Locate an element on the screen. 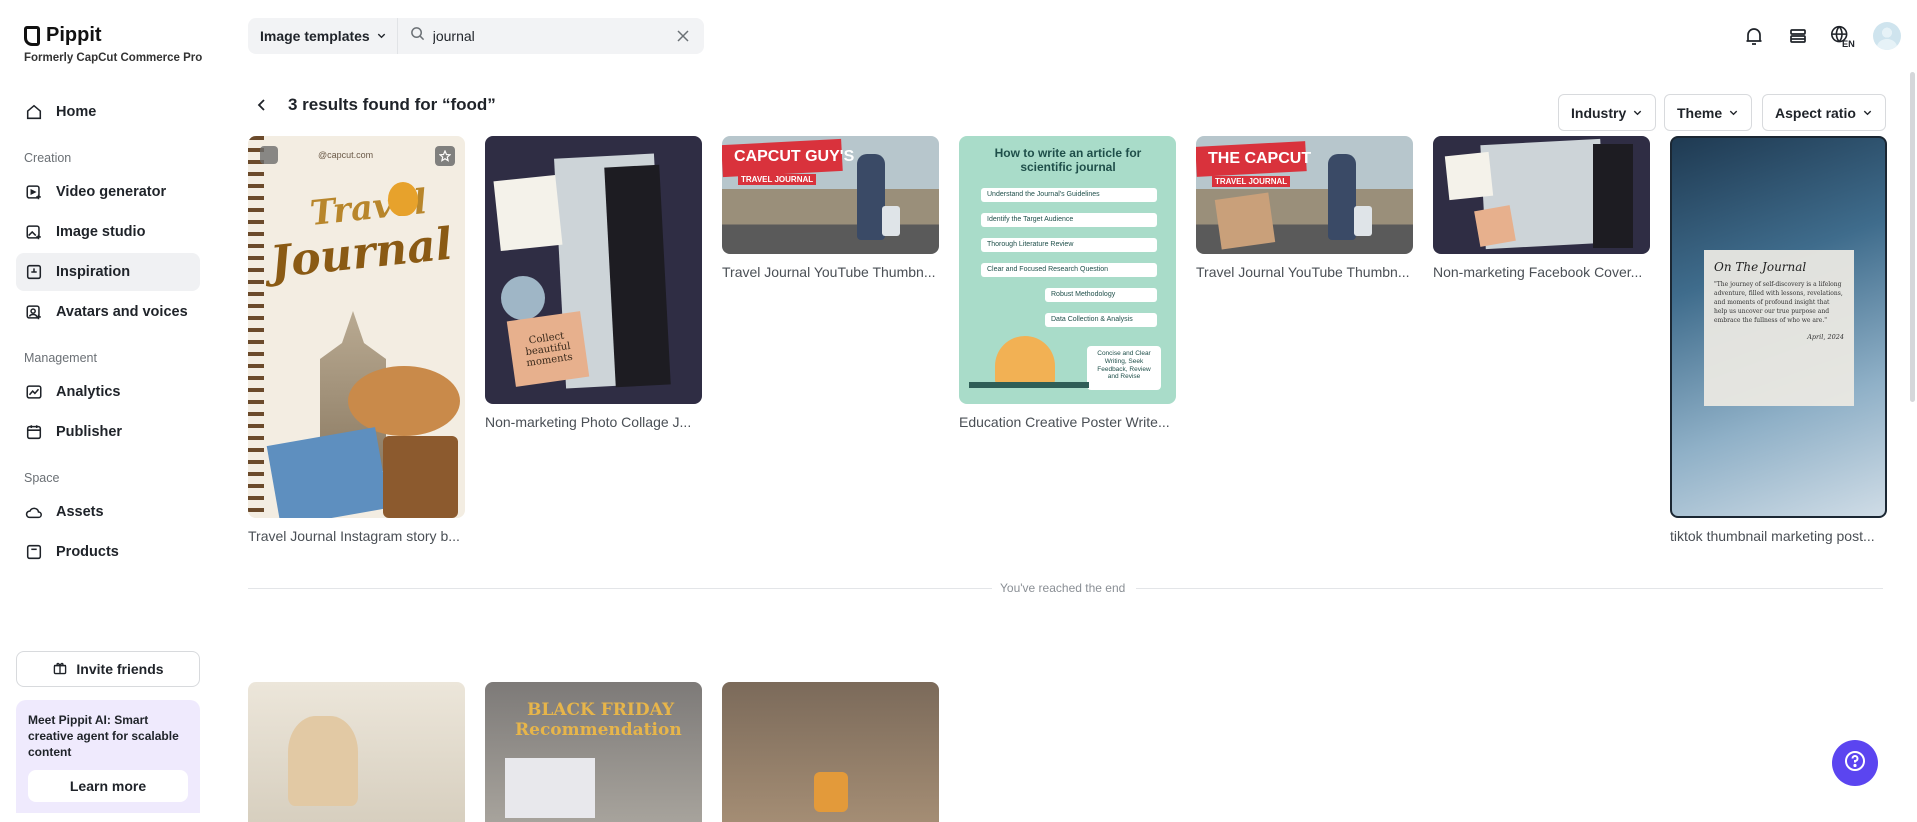 This screenshot has height=822, width=1917. stack-icon is located at coordinates (1798, 36).